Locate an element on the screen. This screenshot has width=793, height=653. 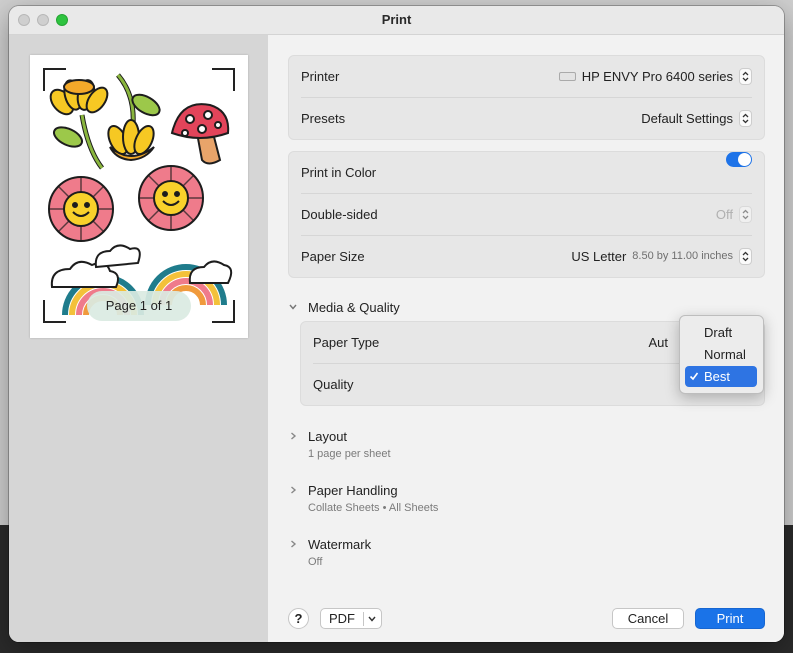
layout-summary: 1 page per sheet is located at coordinates (349, 454).